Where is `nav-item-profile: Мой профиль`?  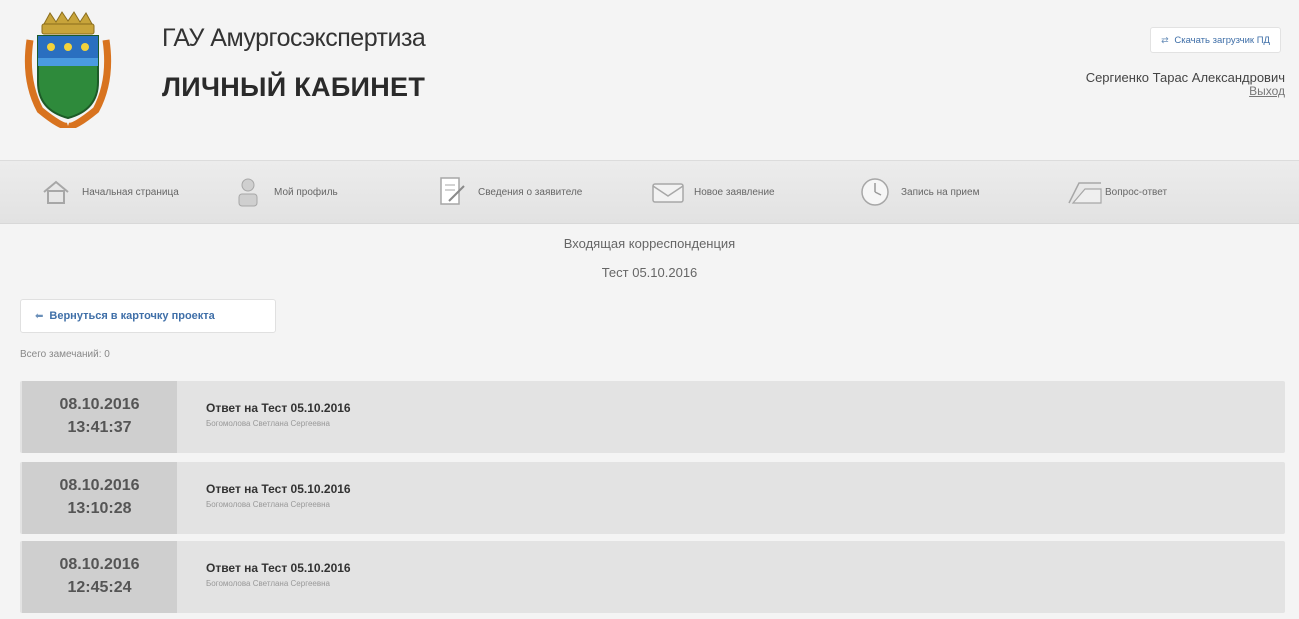 nav-item-profile: Мой профиль is located at coordinates (283, 192).